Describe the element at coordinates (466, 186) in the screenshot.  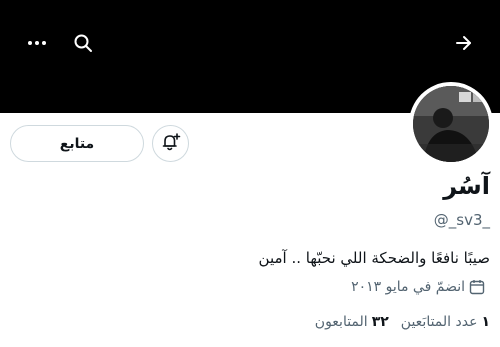
I see `display-name: آسُر` at that location.